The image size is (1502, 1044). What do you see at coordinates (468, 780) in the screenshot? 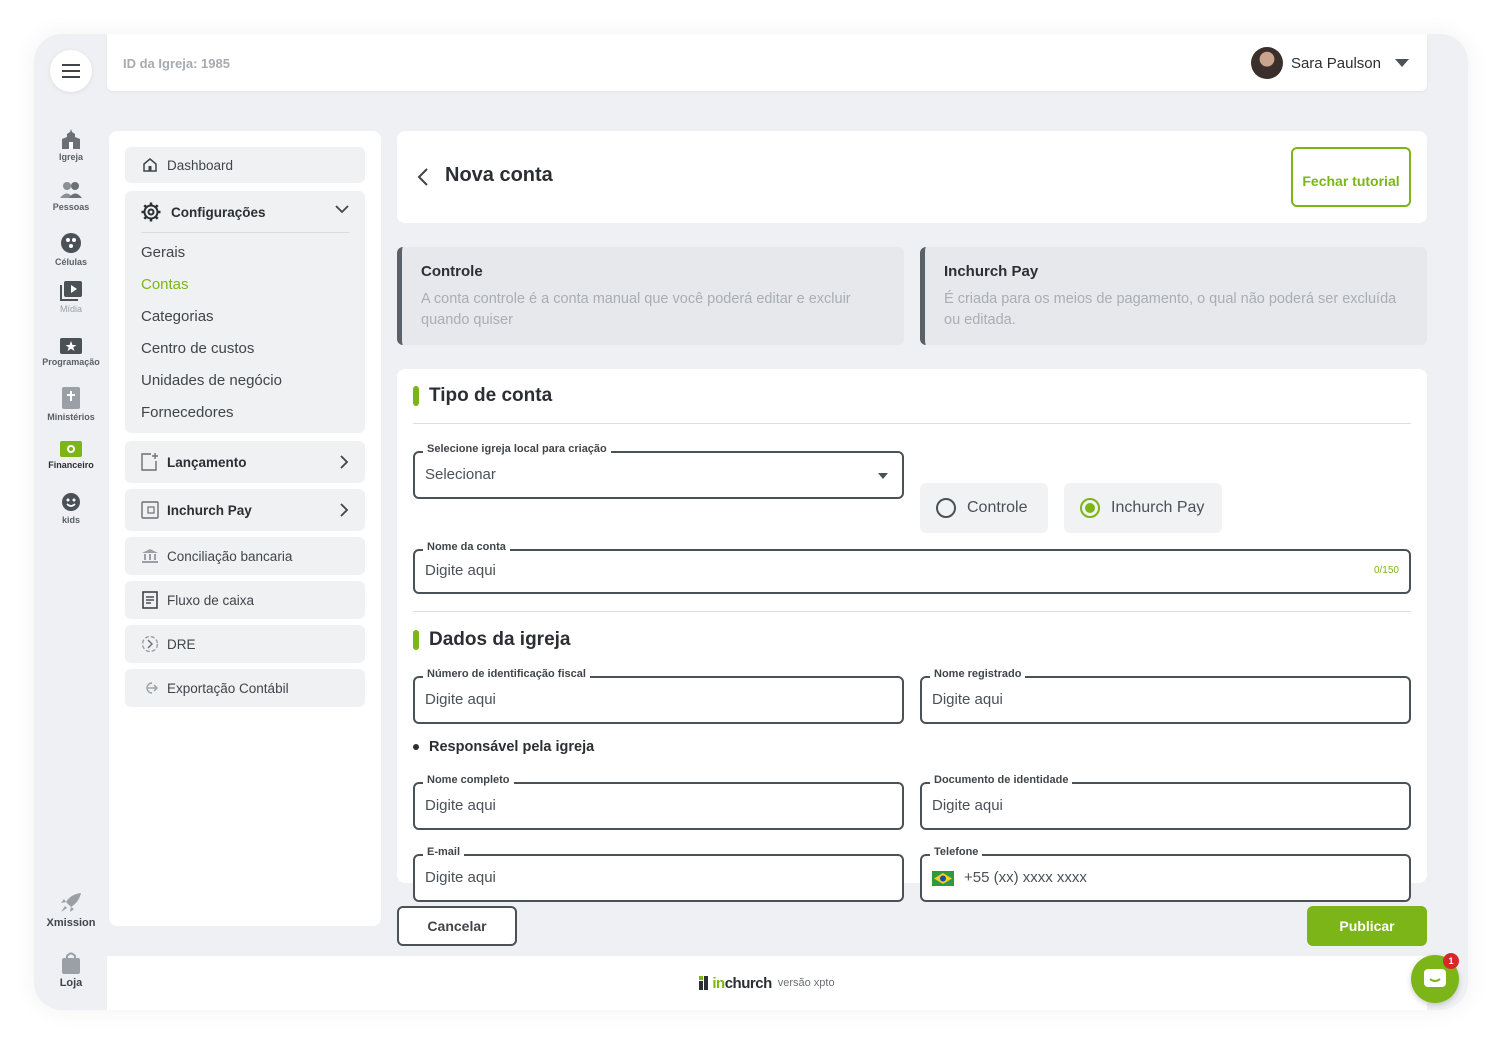
I see `field-label: Nome completo` at bounding box center [468, 780].